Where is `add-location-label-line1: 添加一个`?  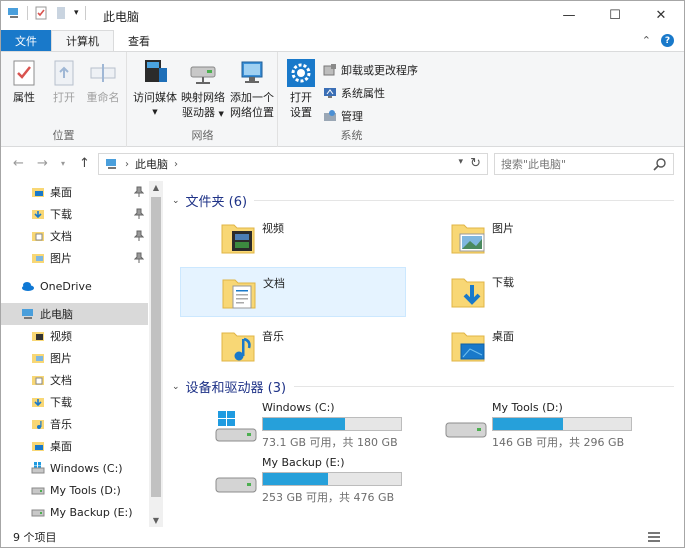 add-location-label-line1: 添加一个 is located at coordinates (252, 97).